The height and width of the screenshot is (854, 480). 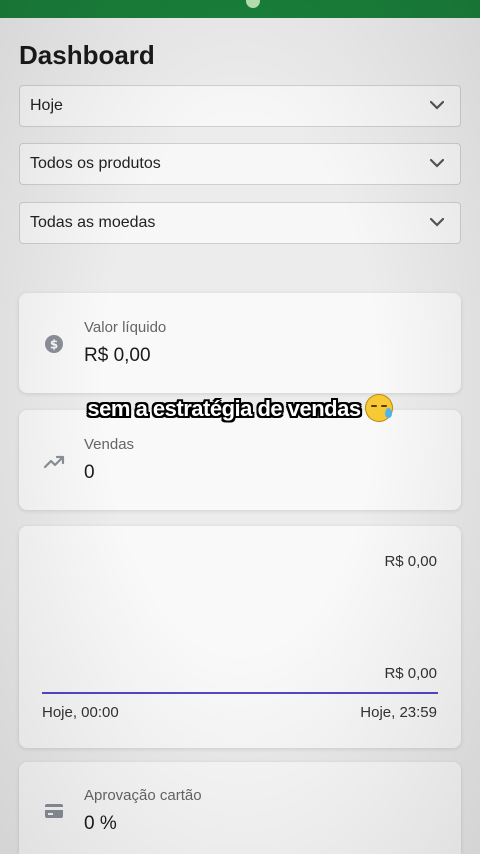 I want to click on sales-label: Vendas, so click(x=109, y=444).